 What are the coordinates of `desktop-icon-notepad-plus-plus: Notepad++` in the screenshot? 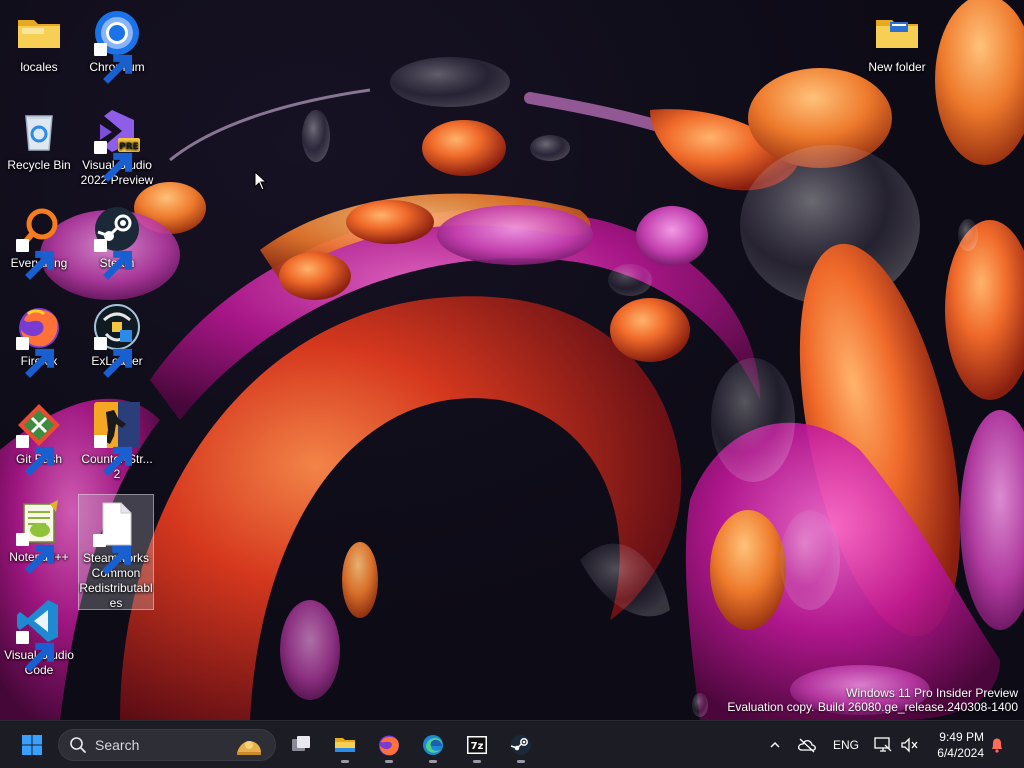 It's located at (39, 534).